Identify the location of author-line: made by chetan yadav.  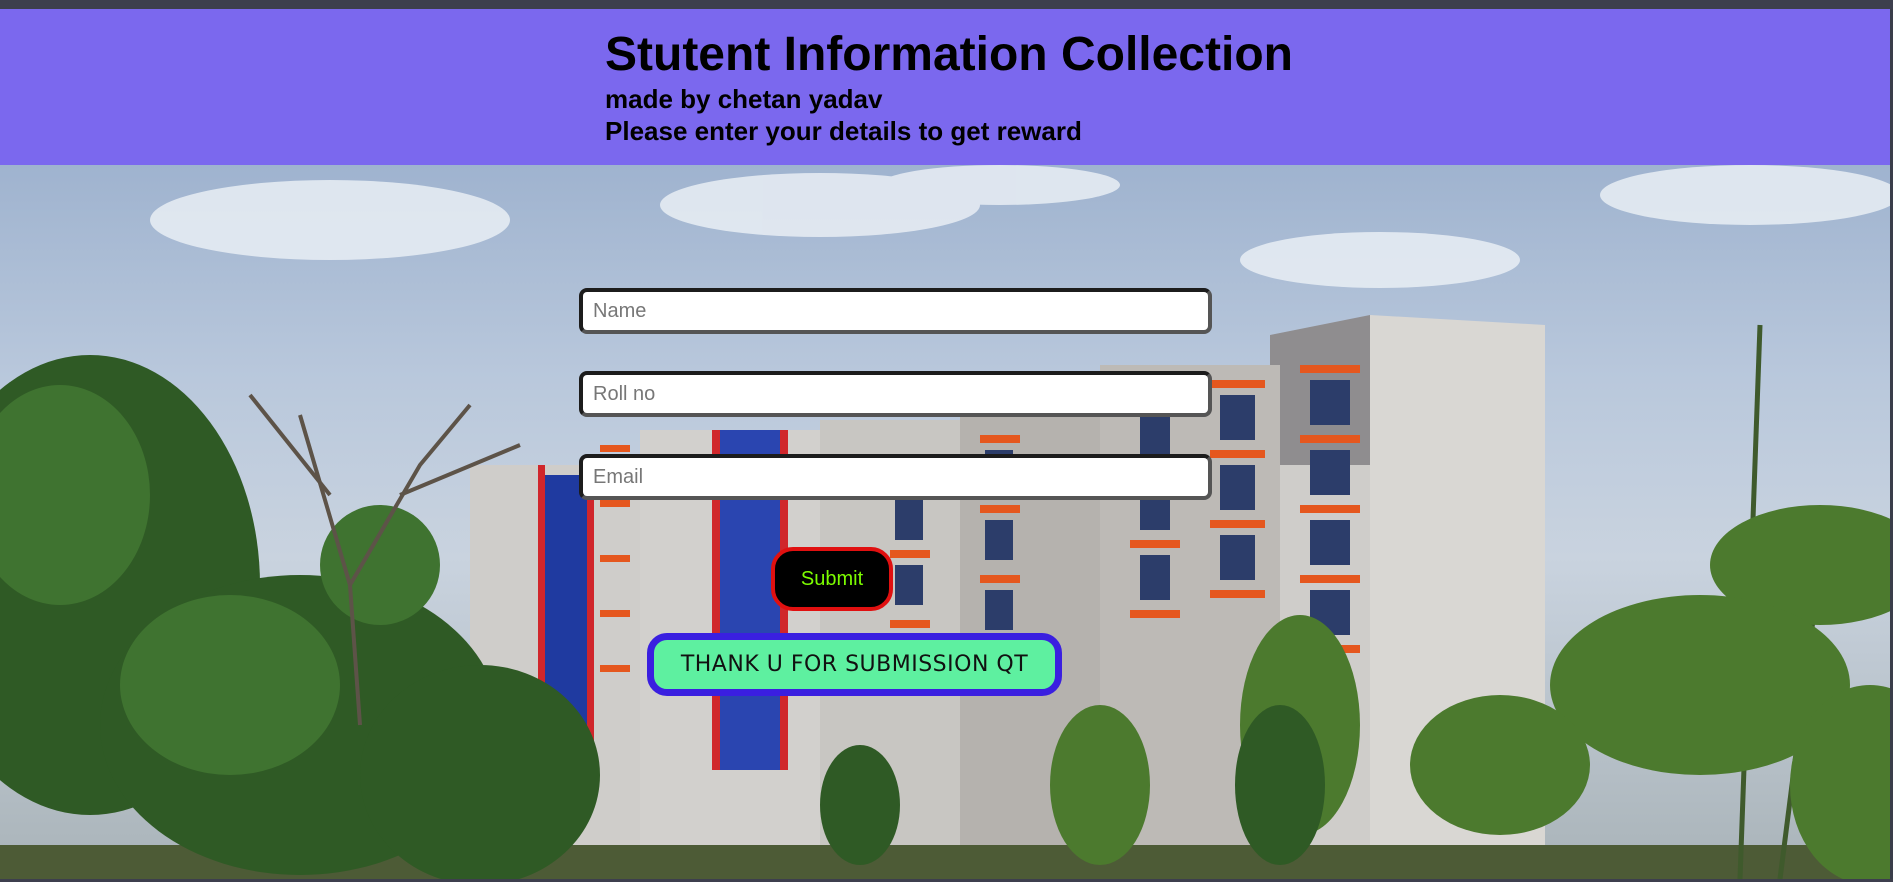
(744, 99).